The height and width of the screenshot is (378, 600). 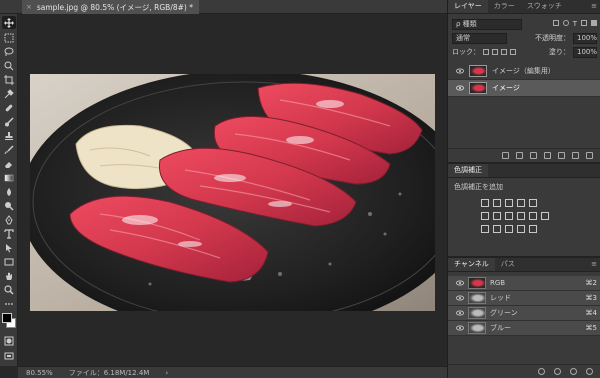 I want to click on layers-panel-tabs: レイヤー カラー スウォッチ ≡, so click(x=524, y=7).